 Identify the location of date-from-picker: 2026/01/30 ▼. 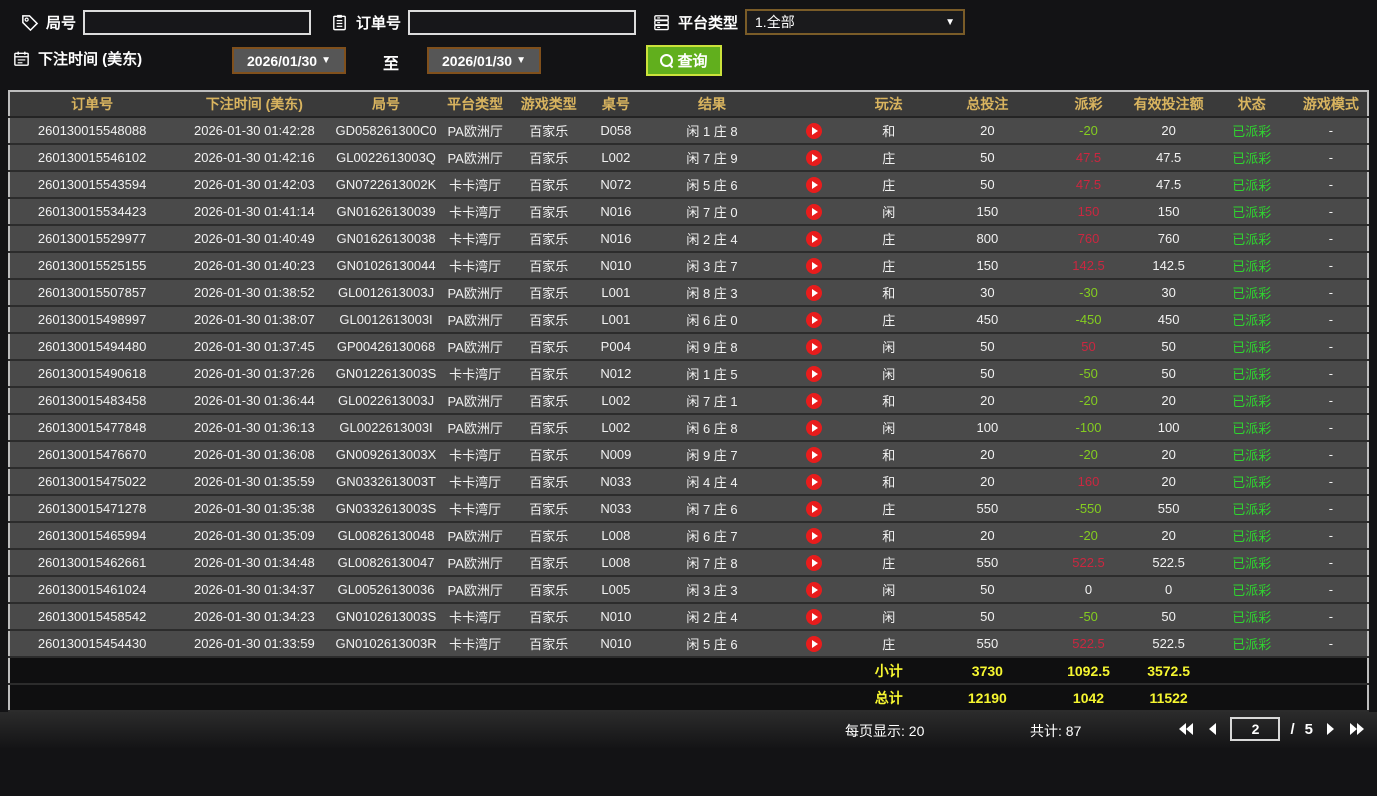
(289, 60).